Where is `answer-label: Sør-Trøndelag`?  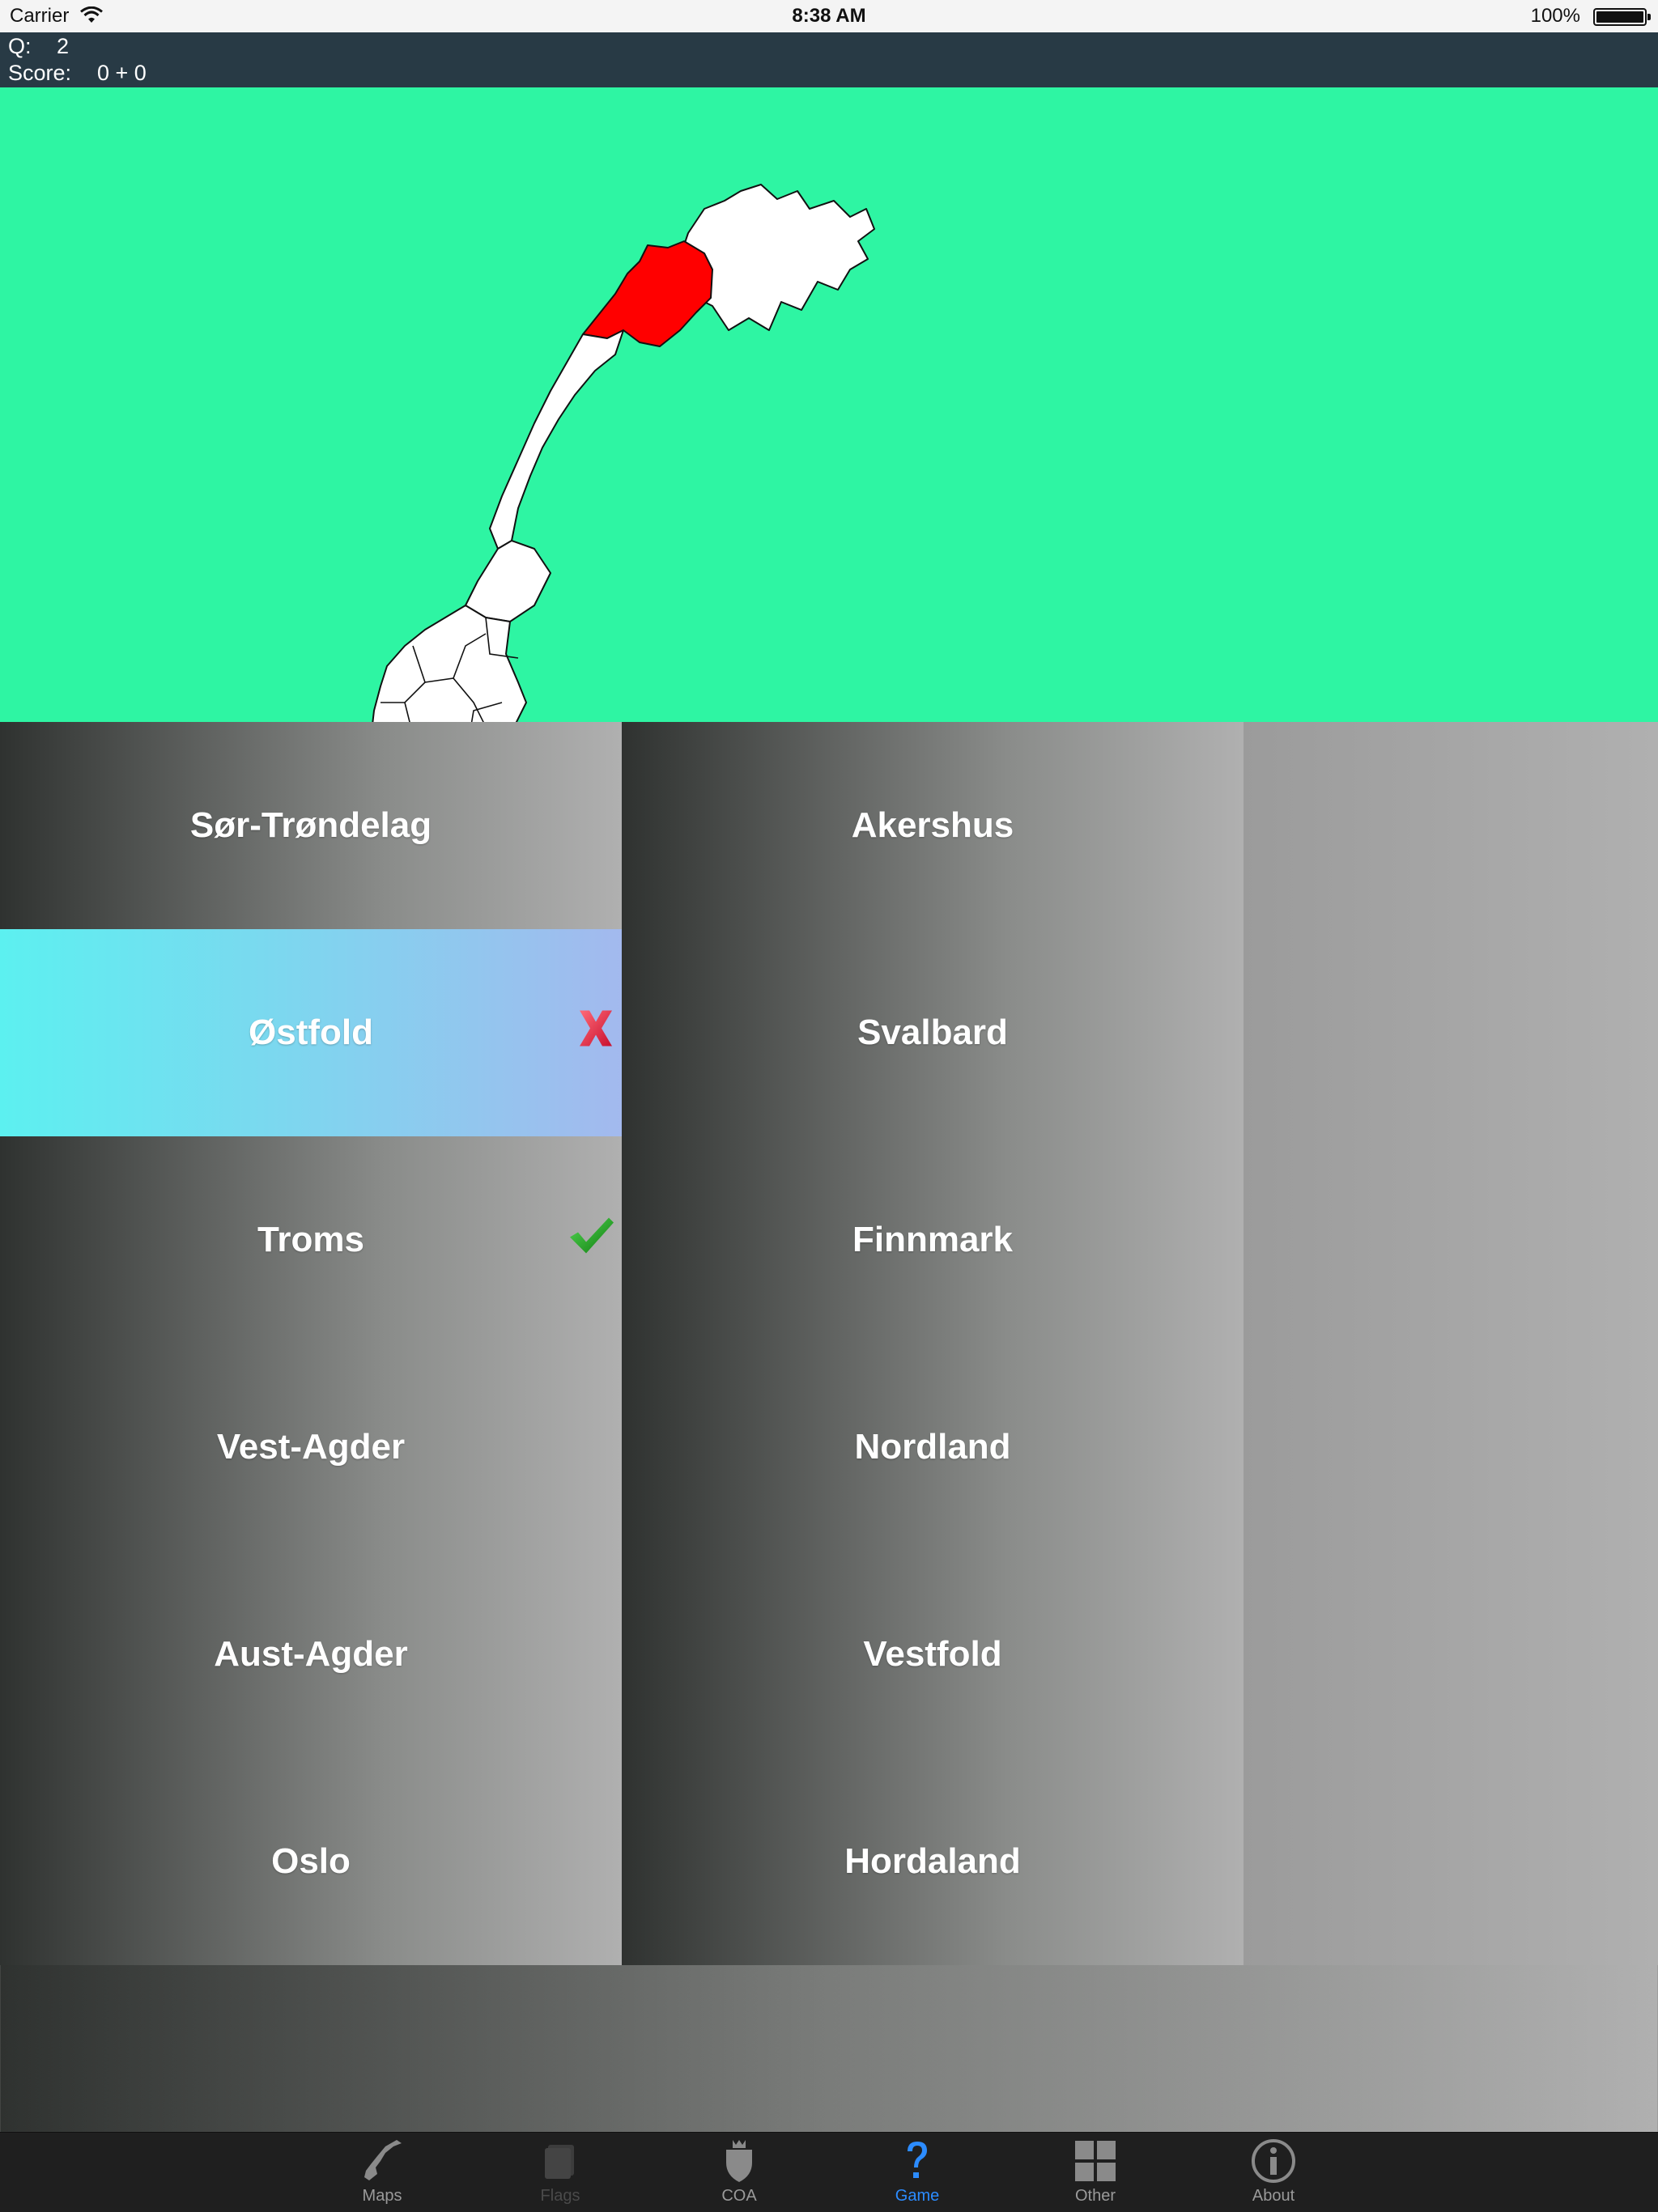 answer-label: Sør-Trøndelag is located at coordinates (310, 825).